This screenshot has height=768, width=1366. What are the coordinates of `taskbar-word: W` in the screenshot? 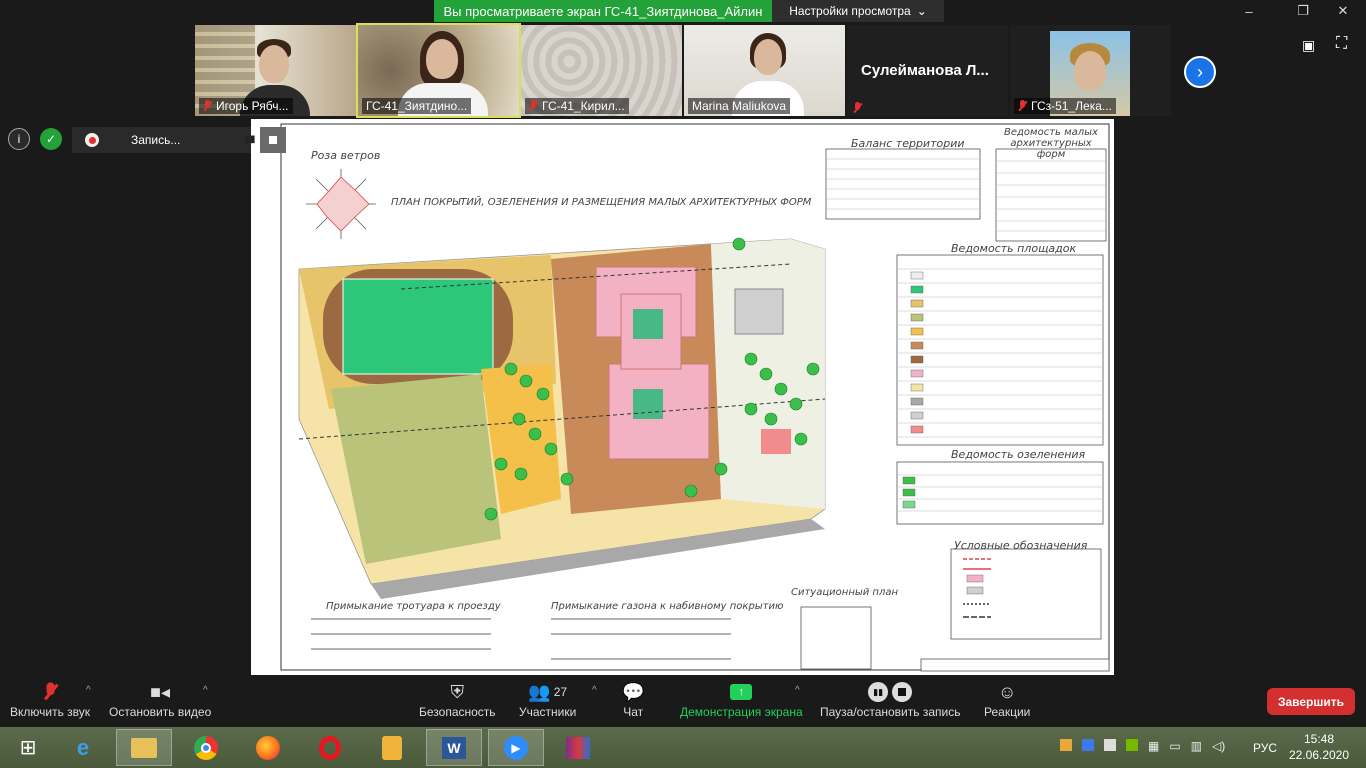 It's located at (454, 747).